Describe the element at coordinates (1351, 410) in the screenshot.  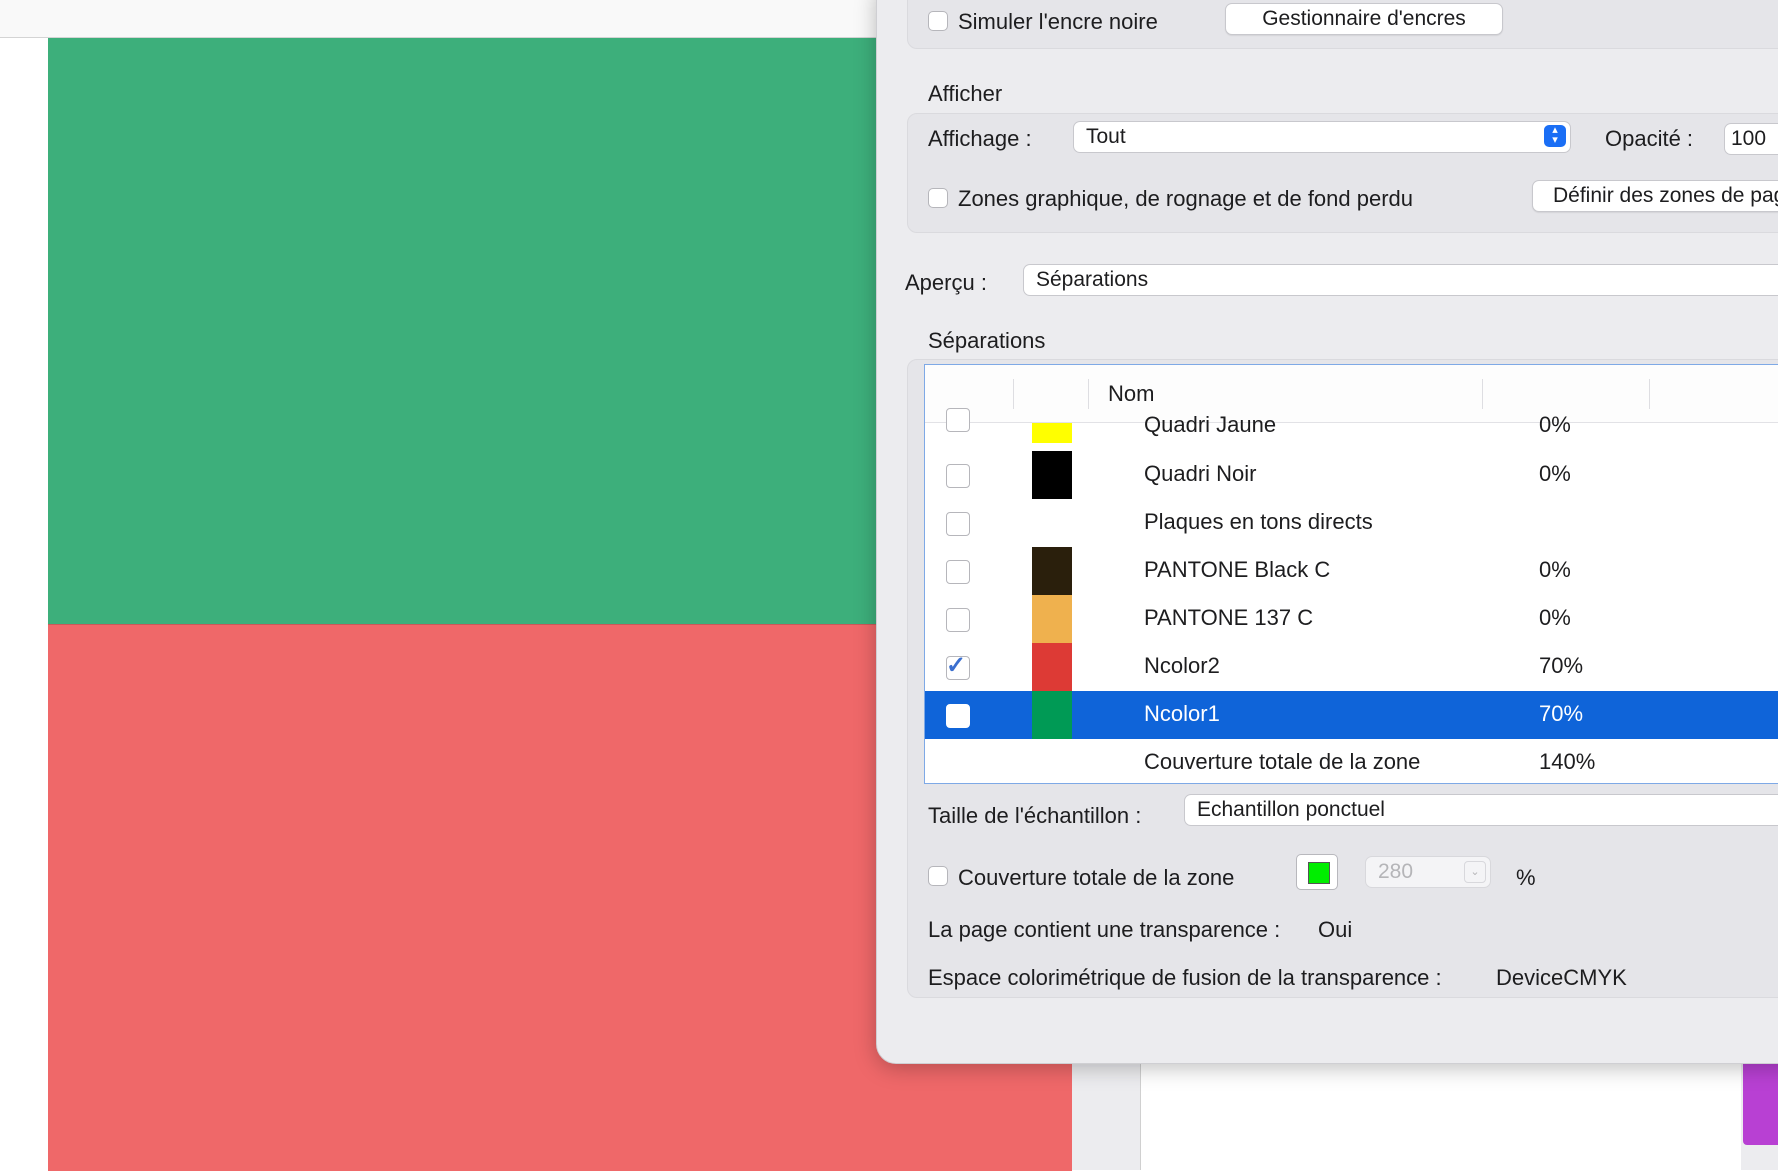
I see `table-row: Quadri Jaune 0%` at that location.